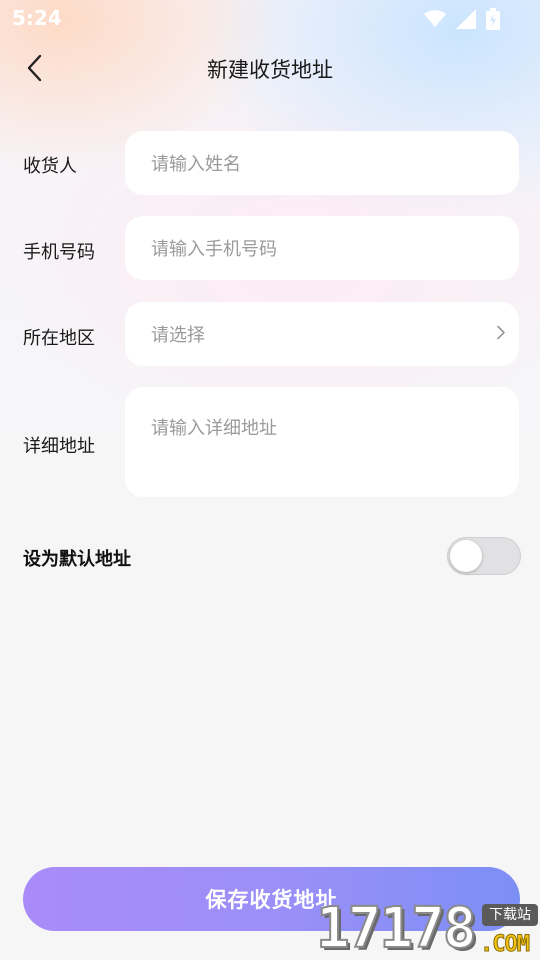 This screenshot has width=540, height=960. What do you see at coordinates (270, 556) in the screenshot?
I see `default-address-row: 设为默认地址` at bounding box center [270, 556].